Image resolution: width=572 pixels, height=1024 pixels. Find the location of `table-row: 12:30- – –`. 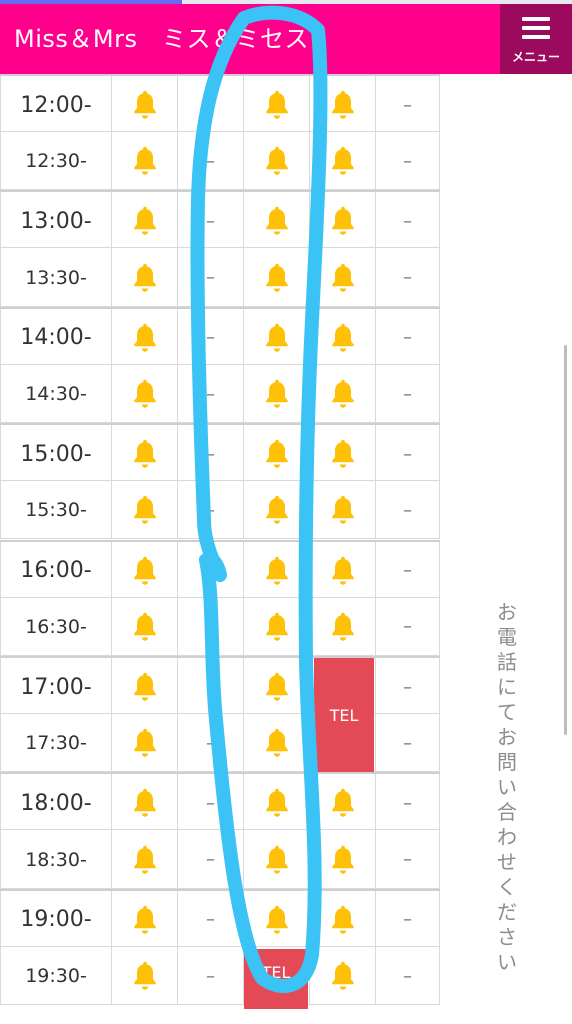

table-row: 12:30- – – is located at coordinates (220, 161).